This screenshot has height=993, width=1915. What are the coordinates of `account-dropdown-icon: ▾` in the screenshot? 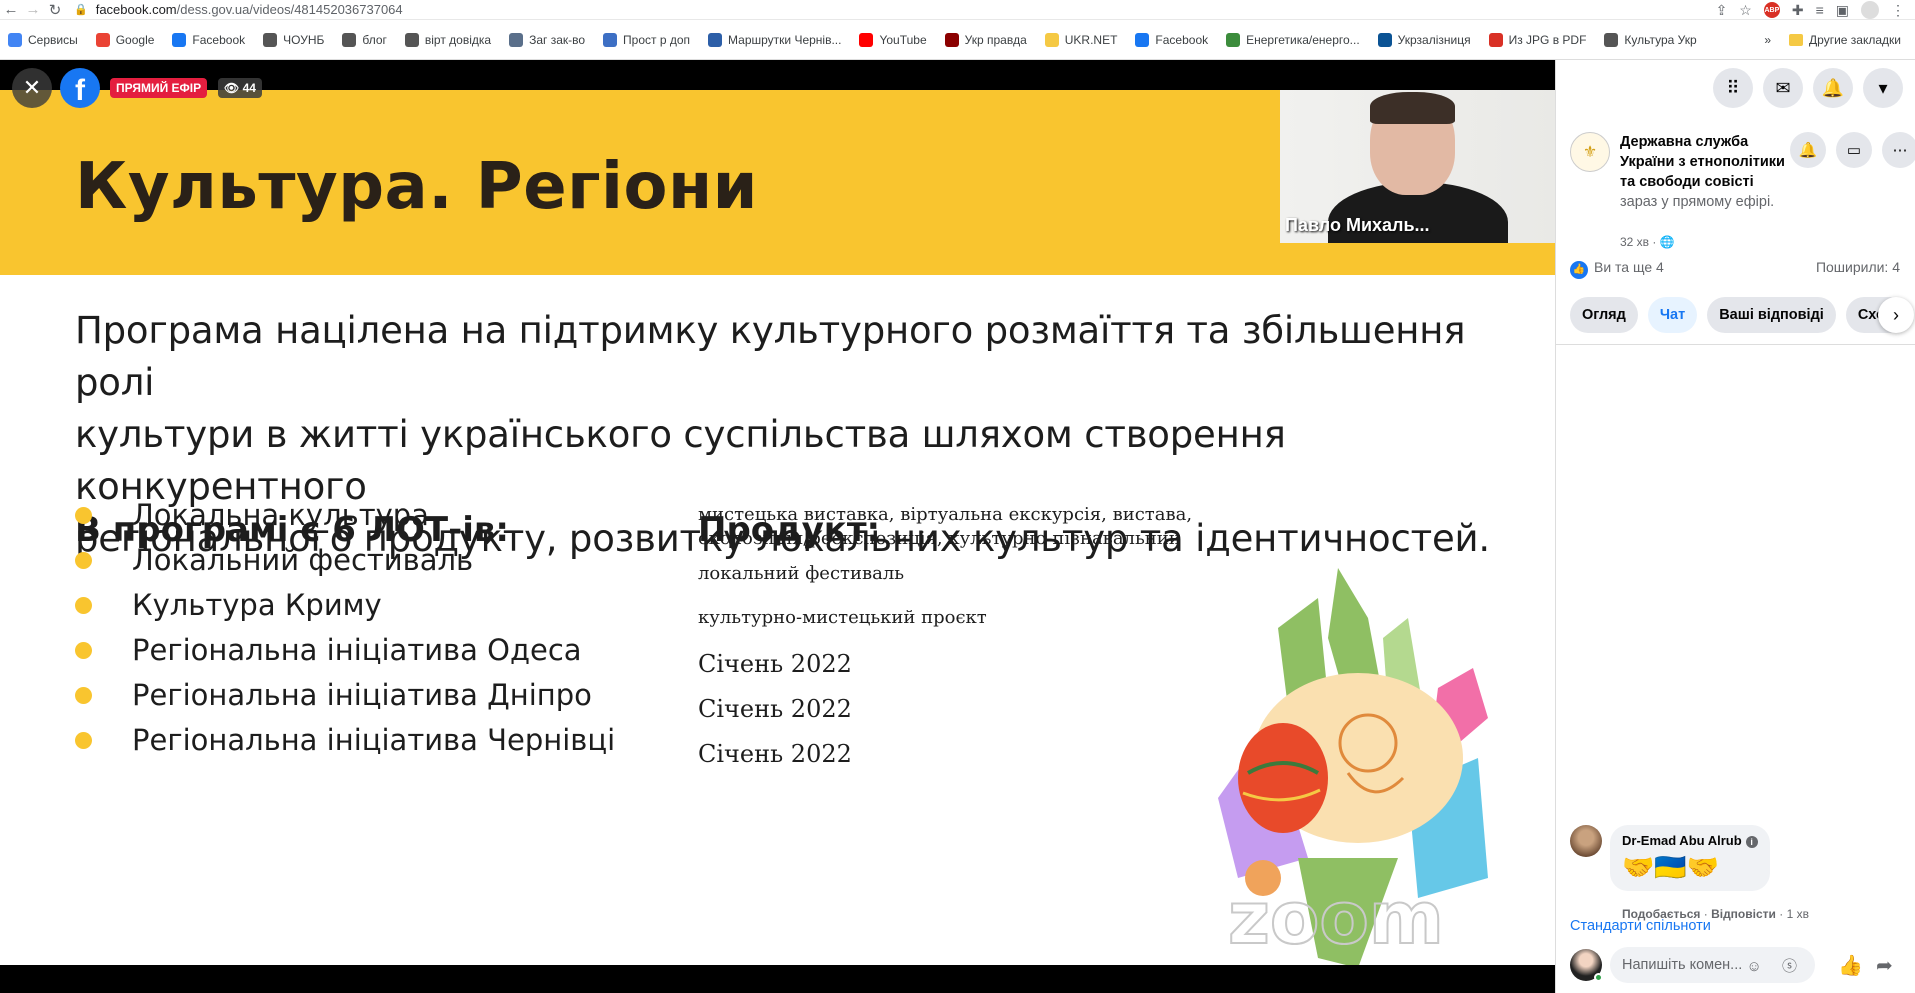 It's located at (1883, 88).